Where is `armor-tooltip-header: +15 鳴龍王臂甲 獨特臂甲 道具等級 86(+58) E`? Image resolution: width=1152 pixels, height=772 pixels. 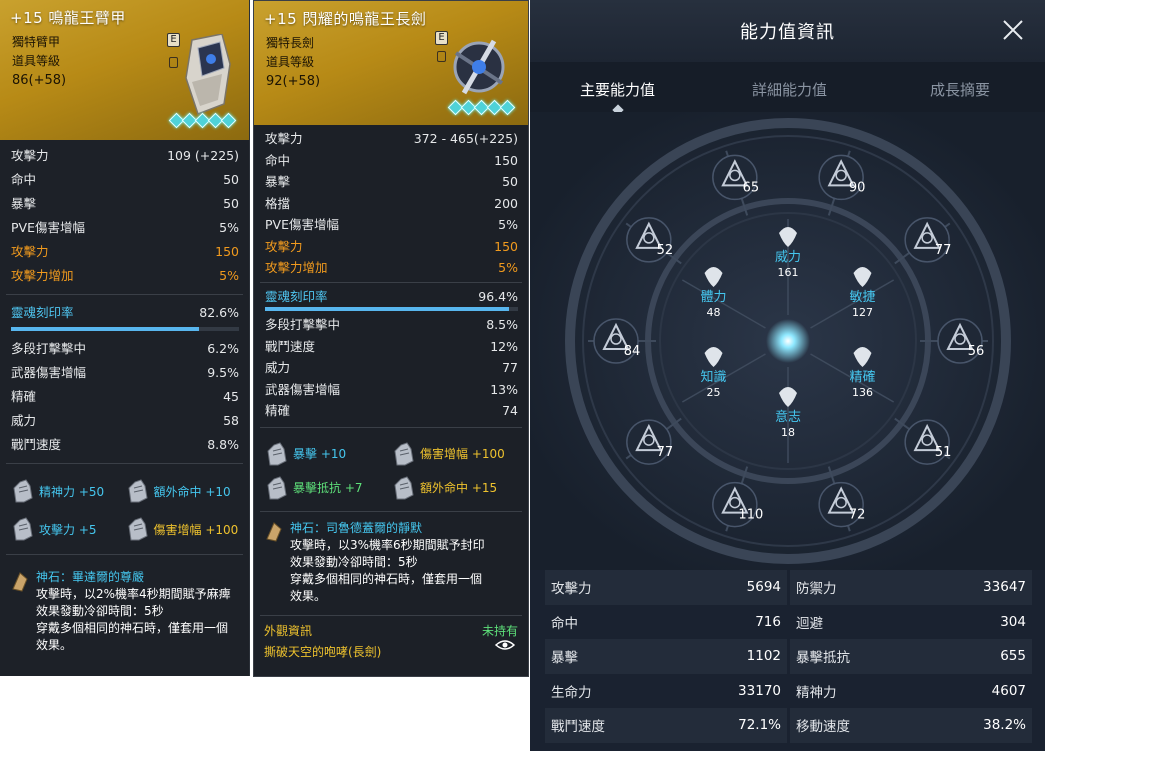
armor-tooltip-header: +15 鳴龍王臂甲 獨特臂甲 道具等級 86(+58) E is located at coordinates (124, 70).